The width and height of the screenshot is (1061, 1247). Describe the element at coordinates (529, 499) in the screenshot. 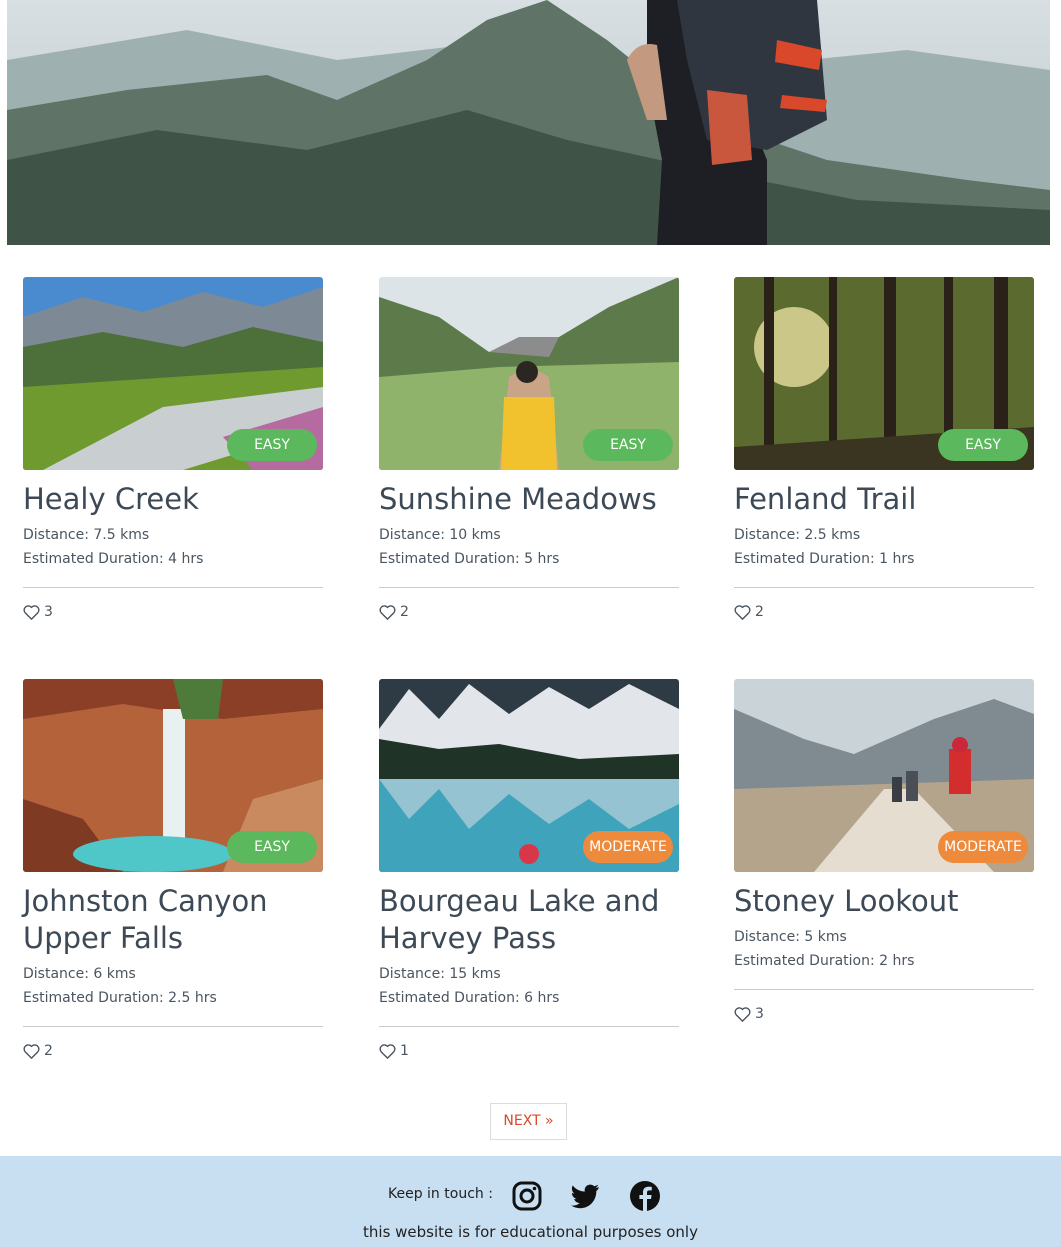

I see `trail-title: Sunshine Meadows` at that location.